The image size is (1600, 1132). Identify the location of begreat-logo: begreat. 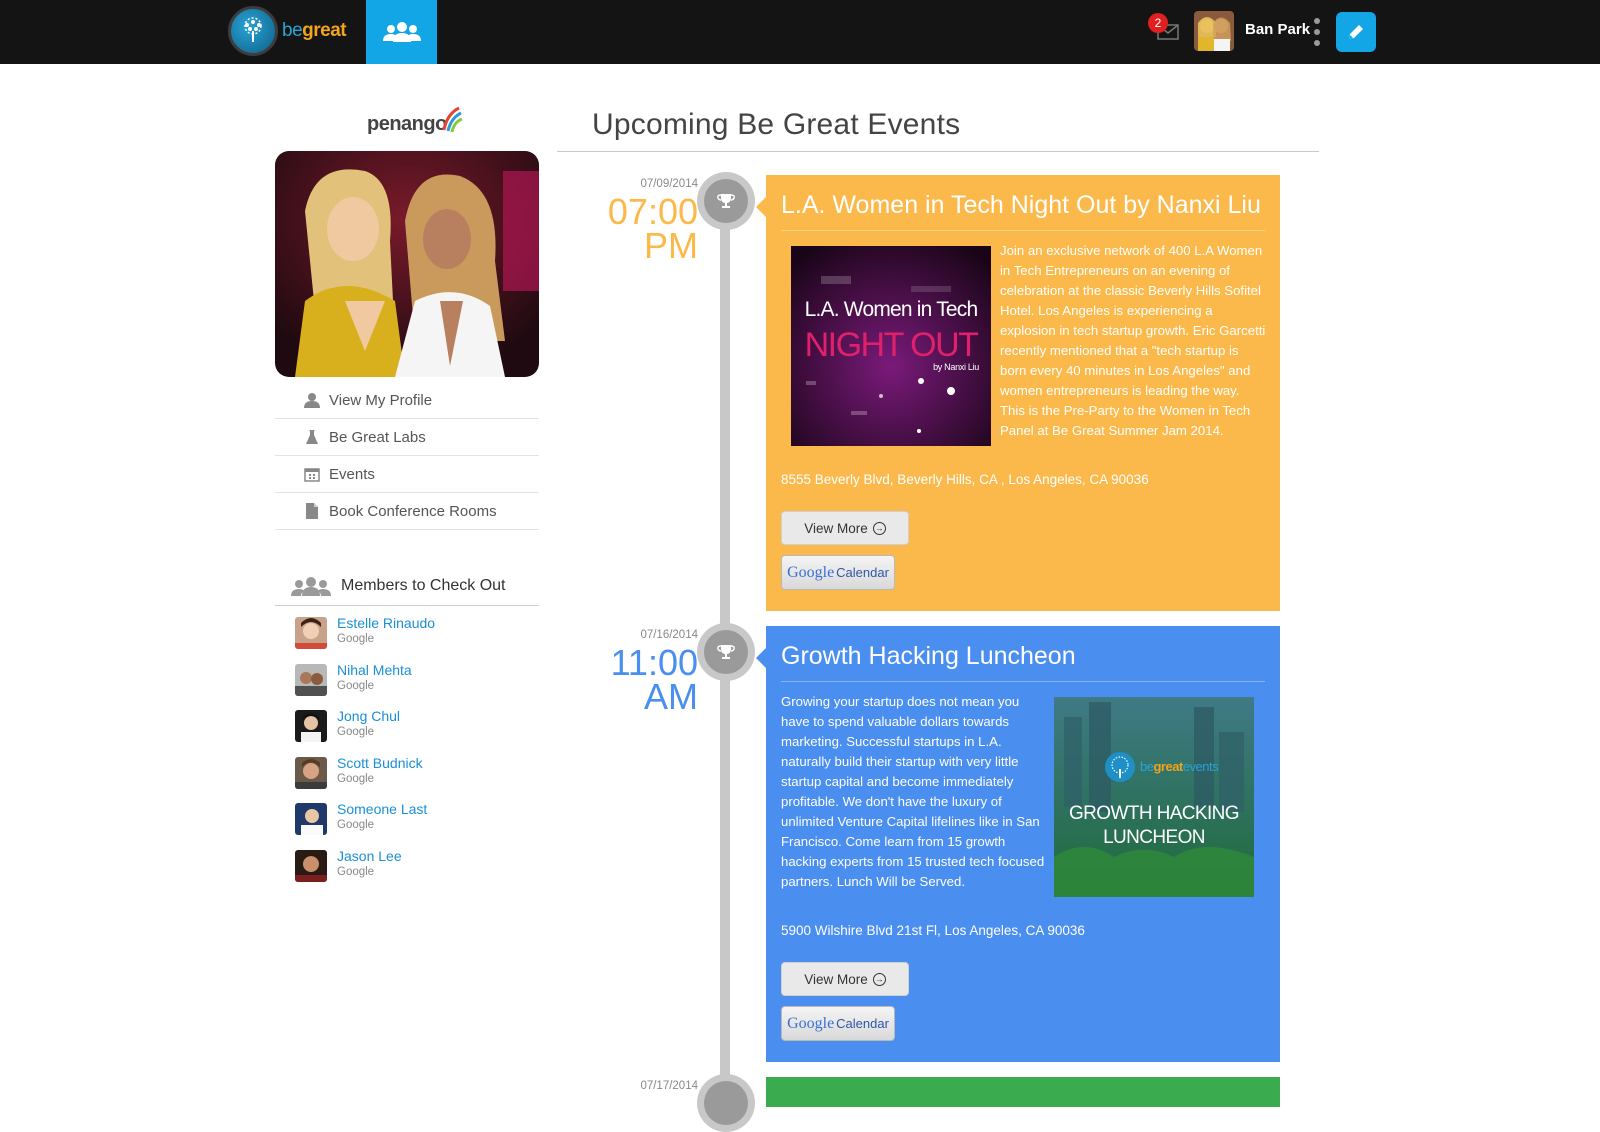
(287, 31).